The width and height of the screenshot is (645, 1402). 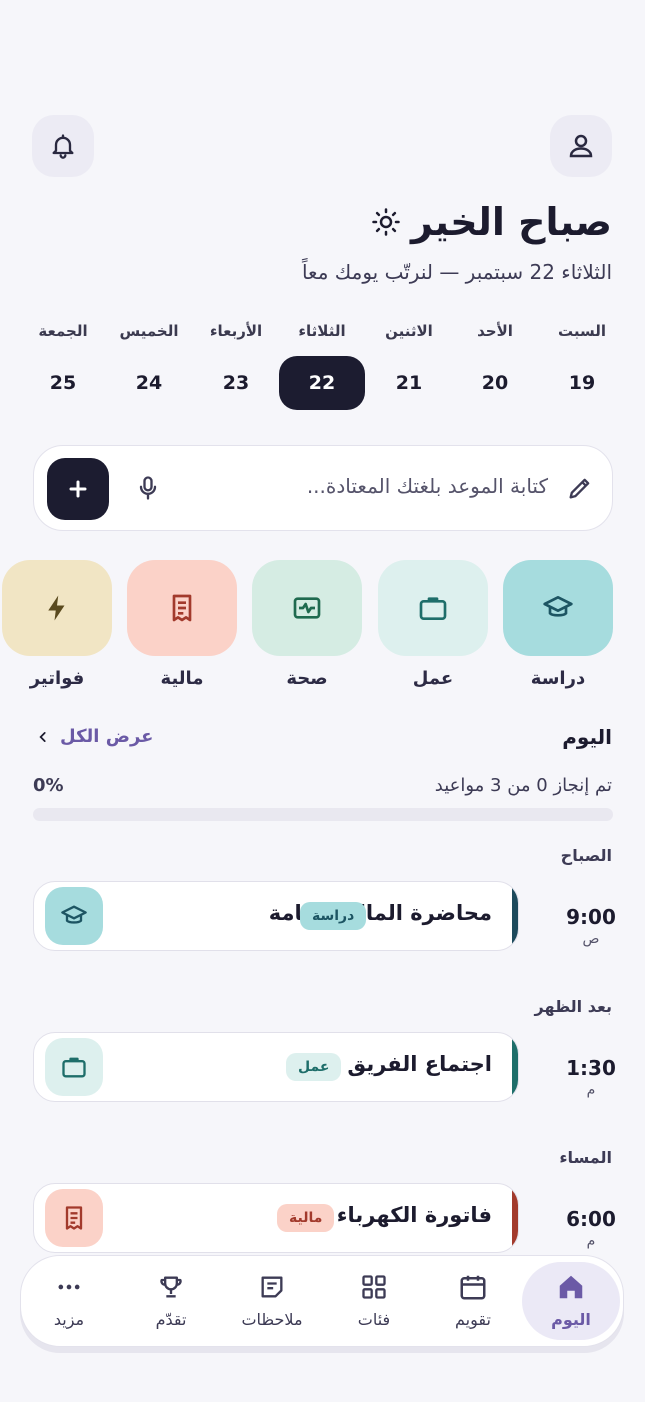 What do you see at coordinates (307, 678) in the screenshot?
I see `category-label: صحة` at bounding box center [307, 678].